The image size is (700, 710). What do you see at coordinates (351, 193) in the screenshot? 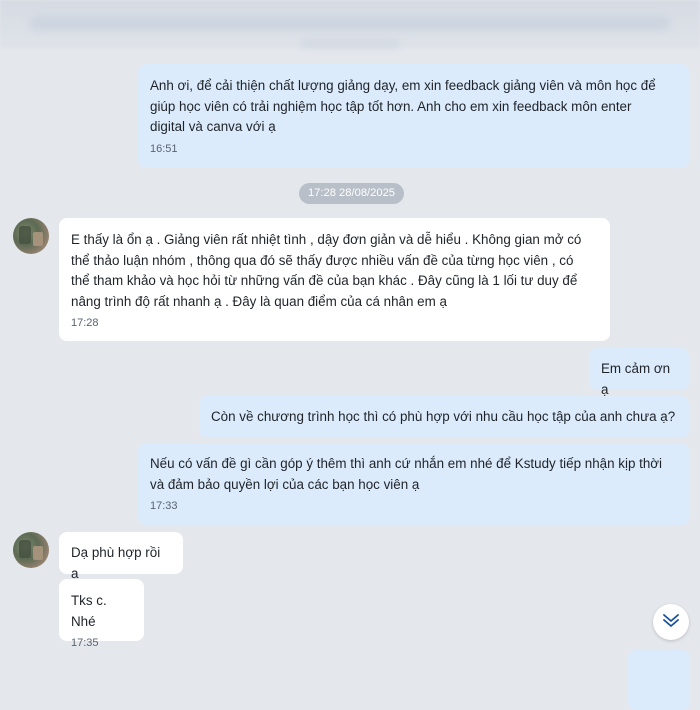
I see `date-separator: 17:28 28/08/2025` at bounding box center [351, 193].